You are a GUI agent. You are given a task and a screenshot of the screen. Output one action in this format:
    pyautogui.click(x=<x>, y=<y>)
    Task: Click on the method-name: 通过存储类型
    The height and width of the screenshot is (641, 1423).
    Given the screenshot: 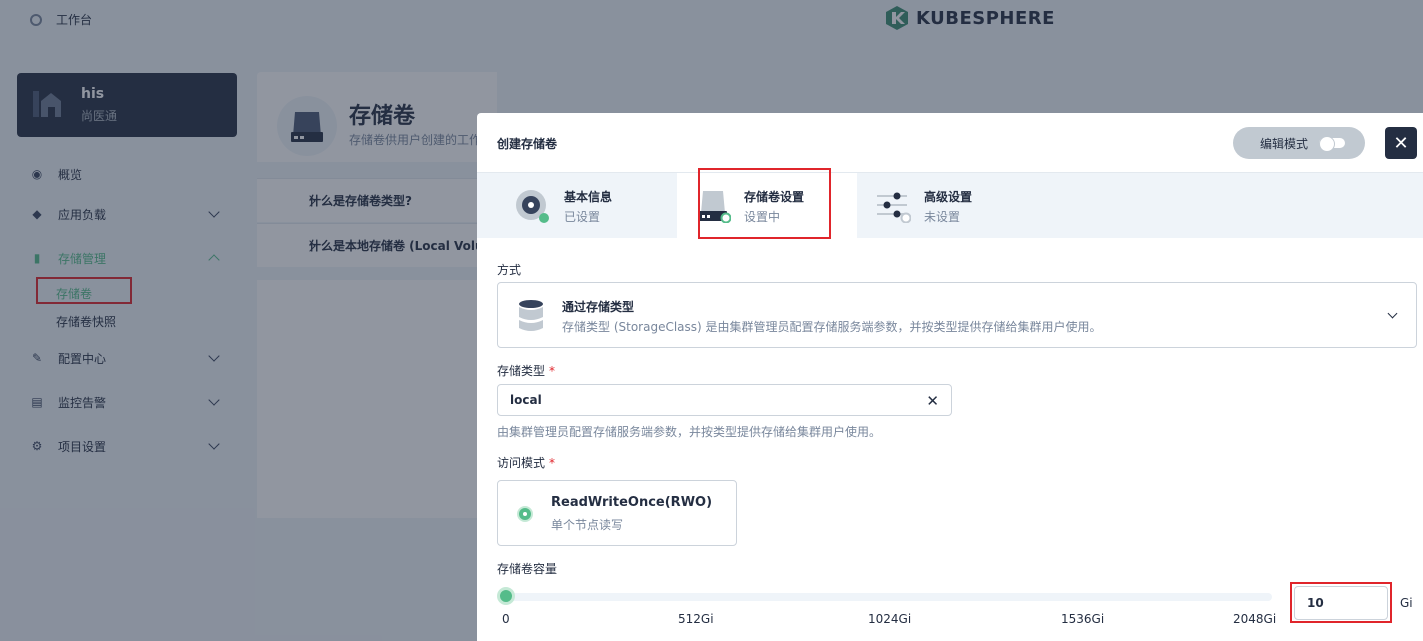 What is the action you would take?
    pyautogui.click(x=598, y=307)
    